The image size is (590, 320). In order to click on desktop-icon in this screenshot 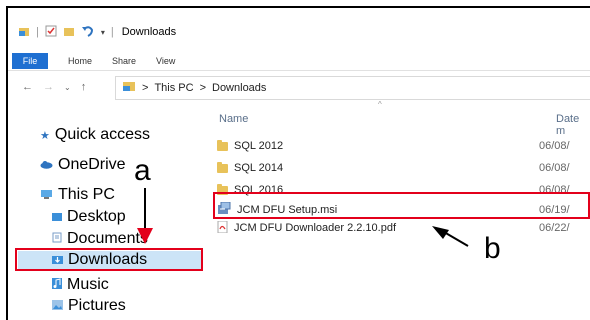, I will do `click(57, 217)`.